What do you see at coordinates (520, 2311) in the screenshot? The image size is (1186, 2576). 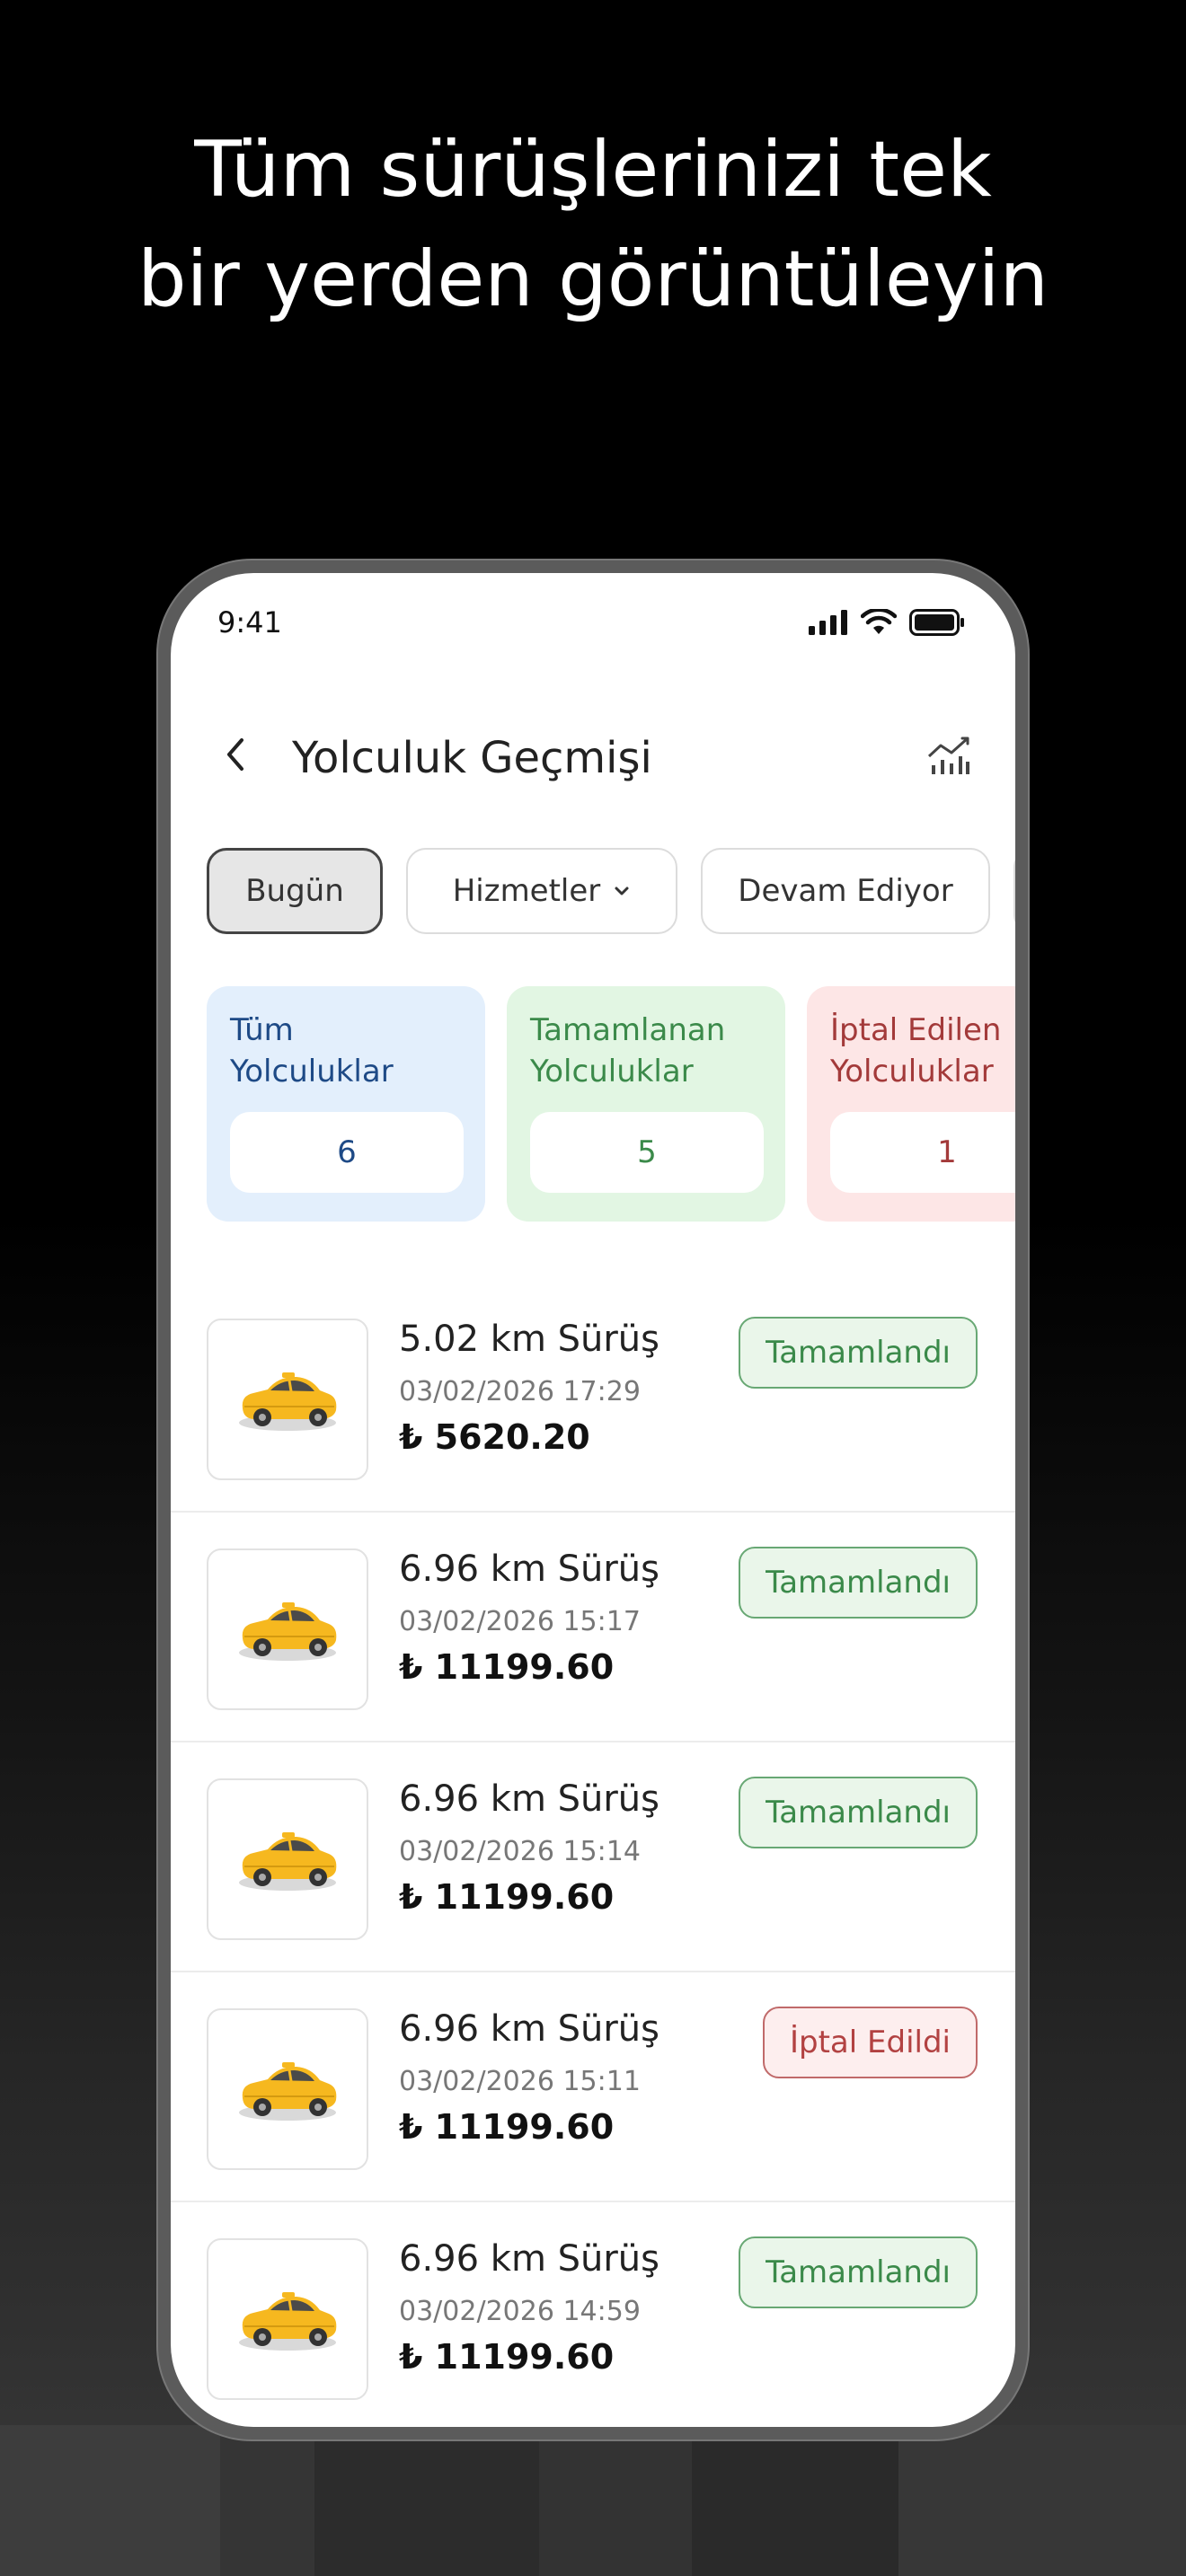 I see `ride-date: 03/02/2026 14:59` at bounding box center [520, 2311].